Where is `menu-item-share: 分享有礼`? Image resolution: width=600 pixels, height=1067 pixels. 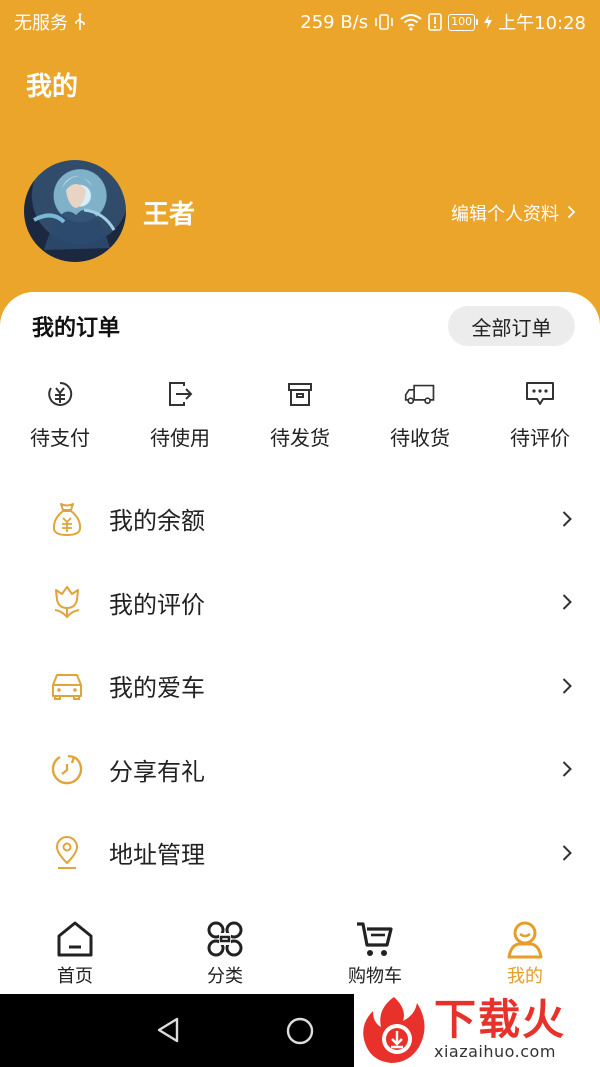 menu-item-share: 分享有礼 is located at coordinates (300, 770).